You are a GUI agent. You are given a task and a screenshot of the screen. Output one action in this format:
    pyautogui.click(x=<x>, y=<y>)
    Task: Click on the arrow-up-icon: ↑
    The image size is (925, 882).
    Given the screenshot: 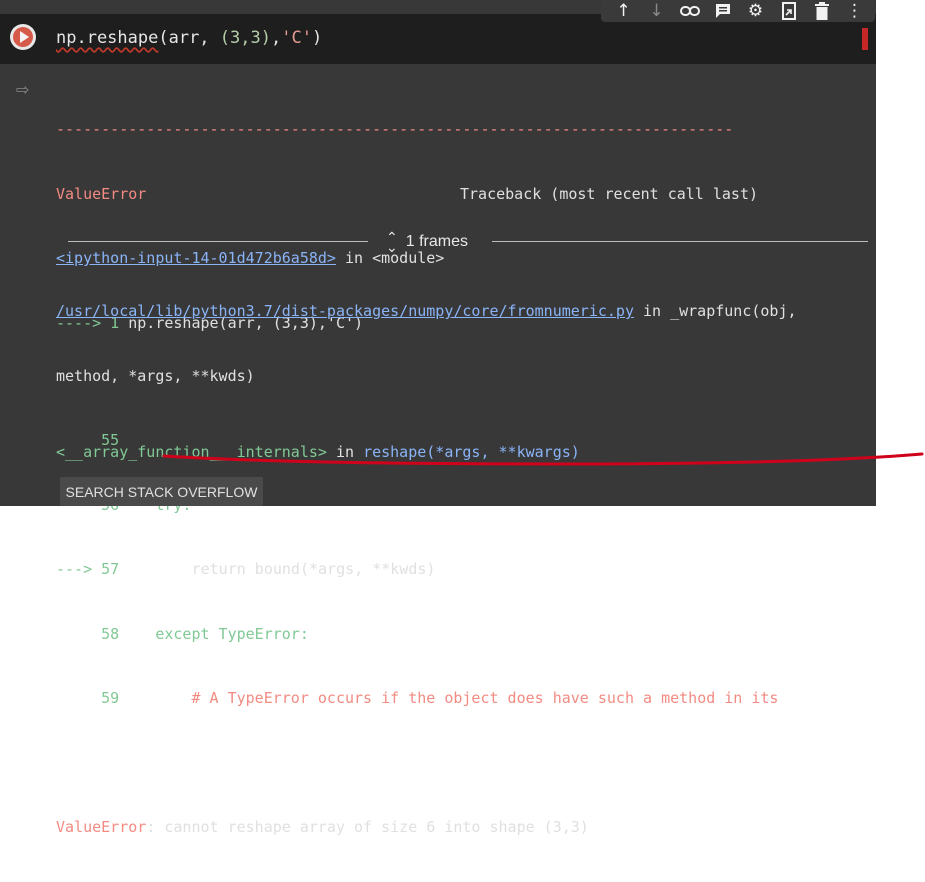 What is the action you would take?
    pyautogui.click(x=623, y=11)
    